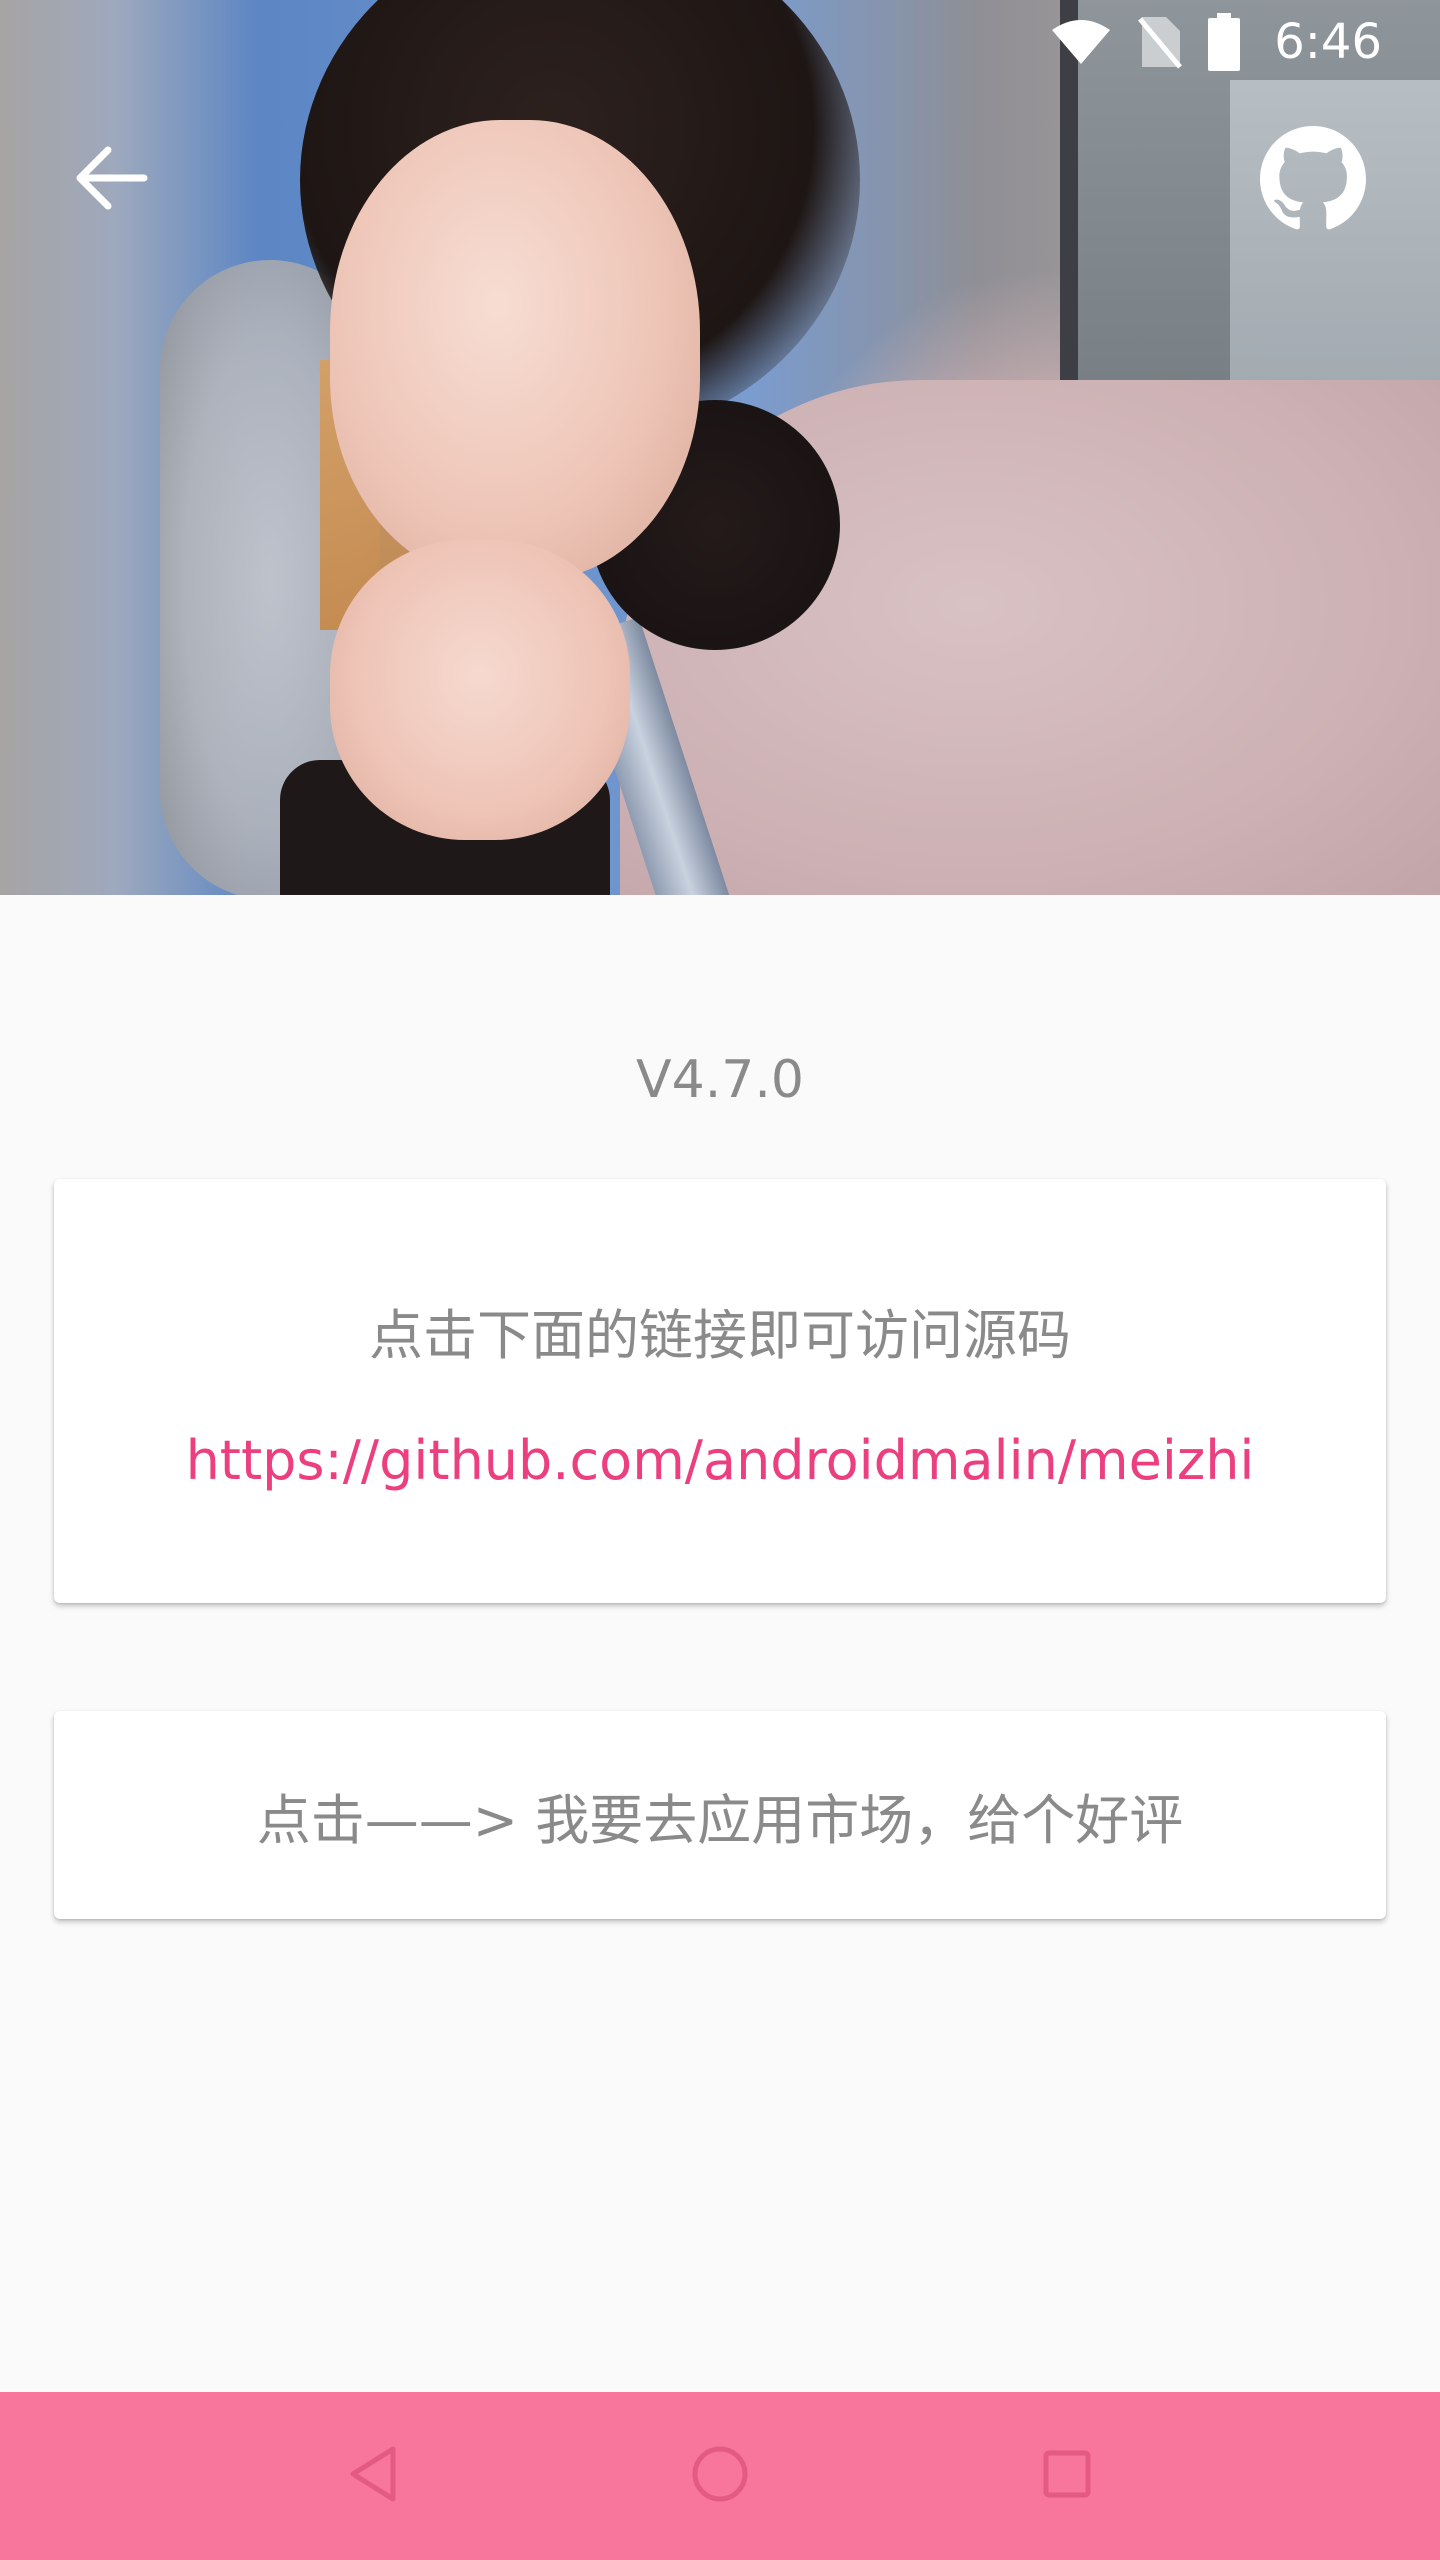 The height and width of the screenshot is (2560, 1440). I want to click on arrow-back-icon, so click(110, 180).